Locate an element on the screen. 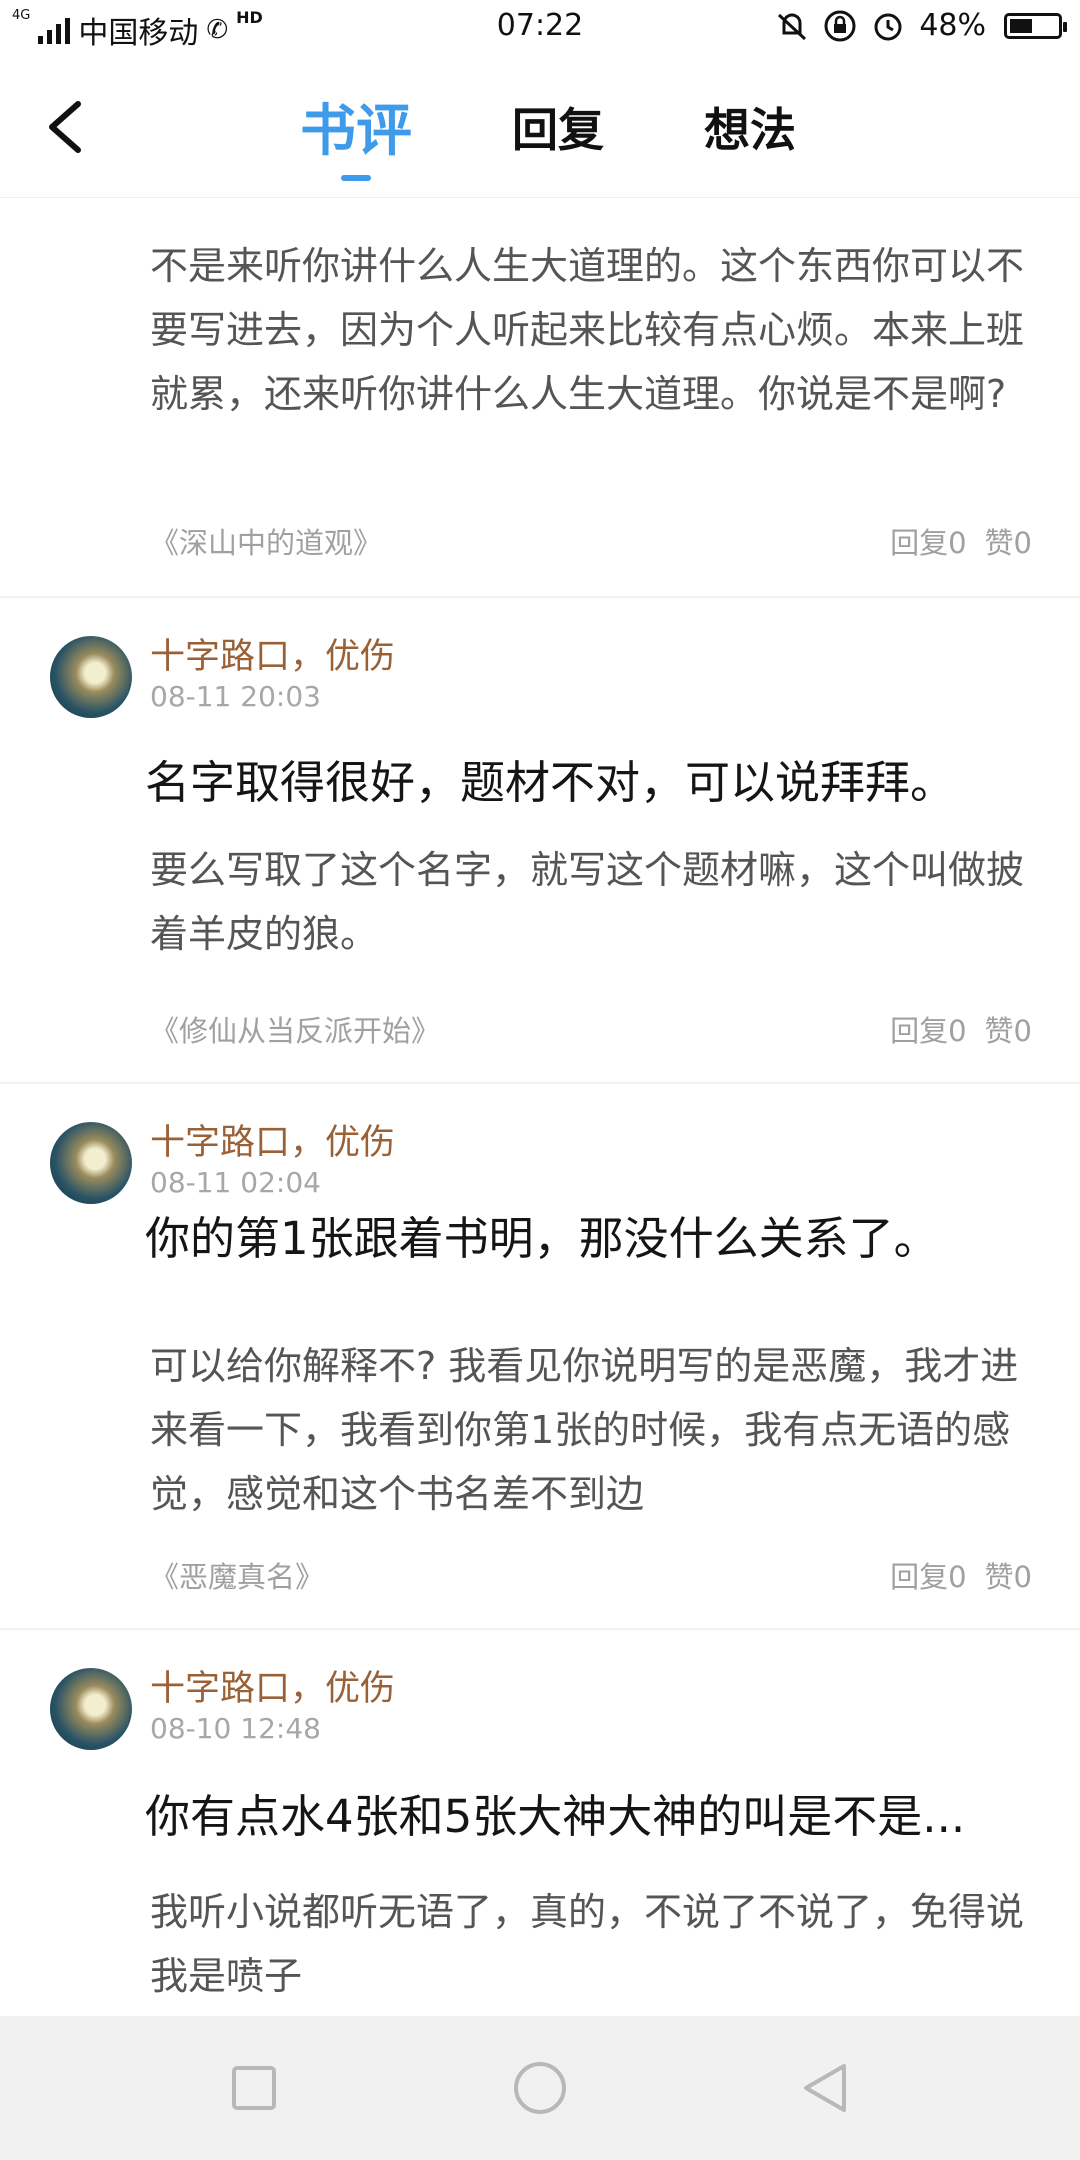 The image size is (1080, 2160). system-navigation-bar is located at coordinates (540, 2088).